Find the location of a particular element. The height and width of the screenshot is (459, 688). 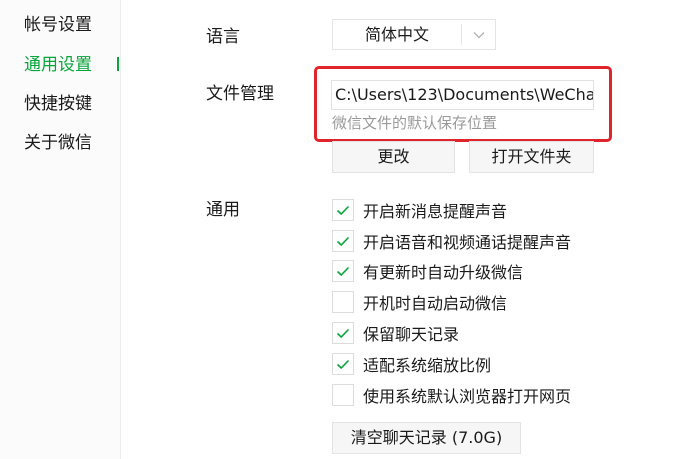

option-call-sound: 开启语音和视频通话提醒声音 is located at coordinates (451, 241).